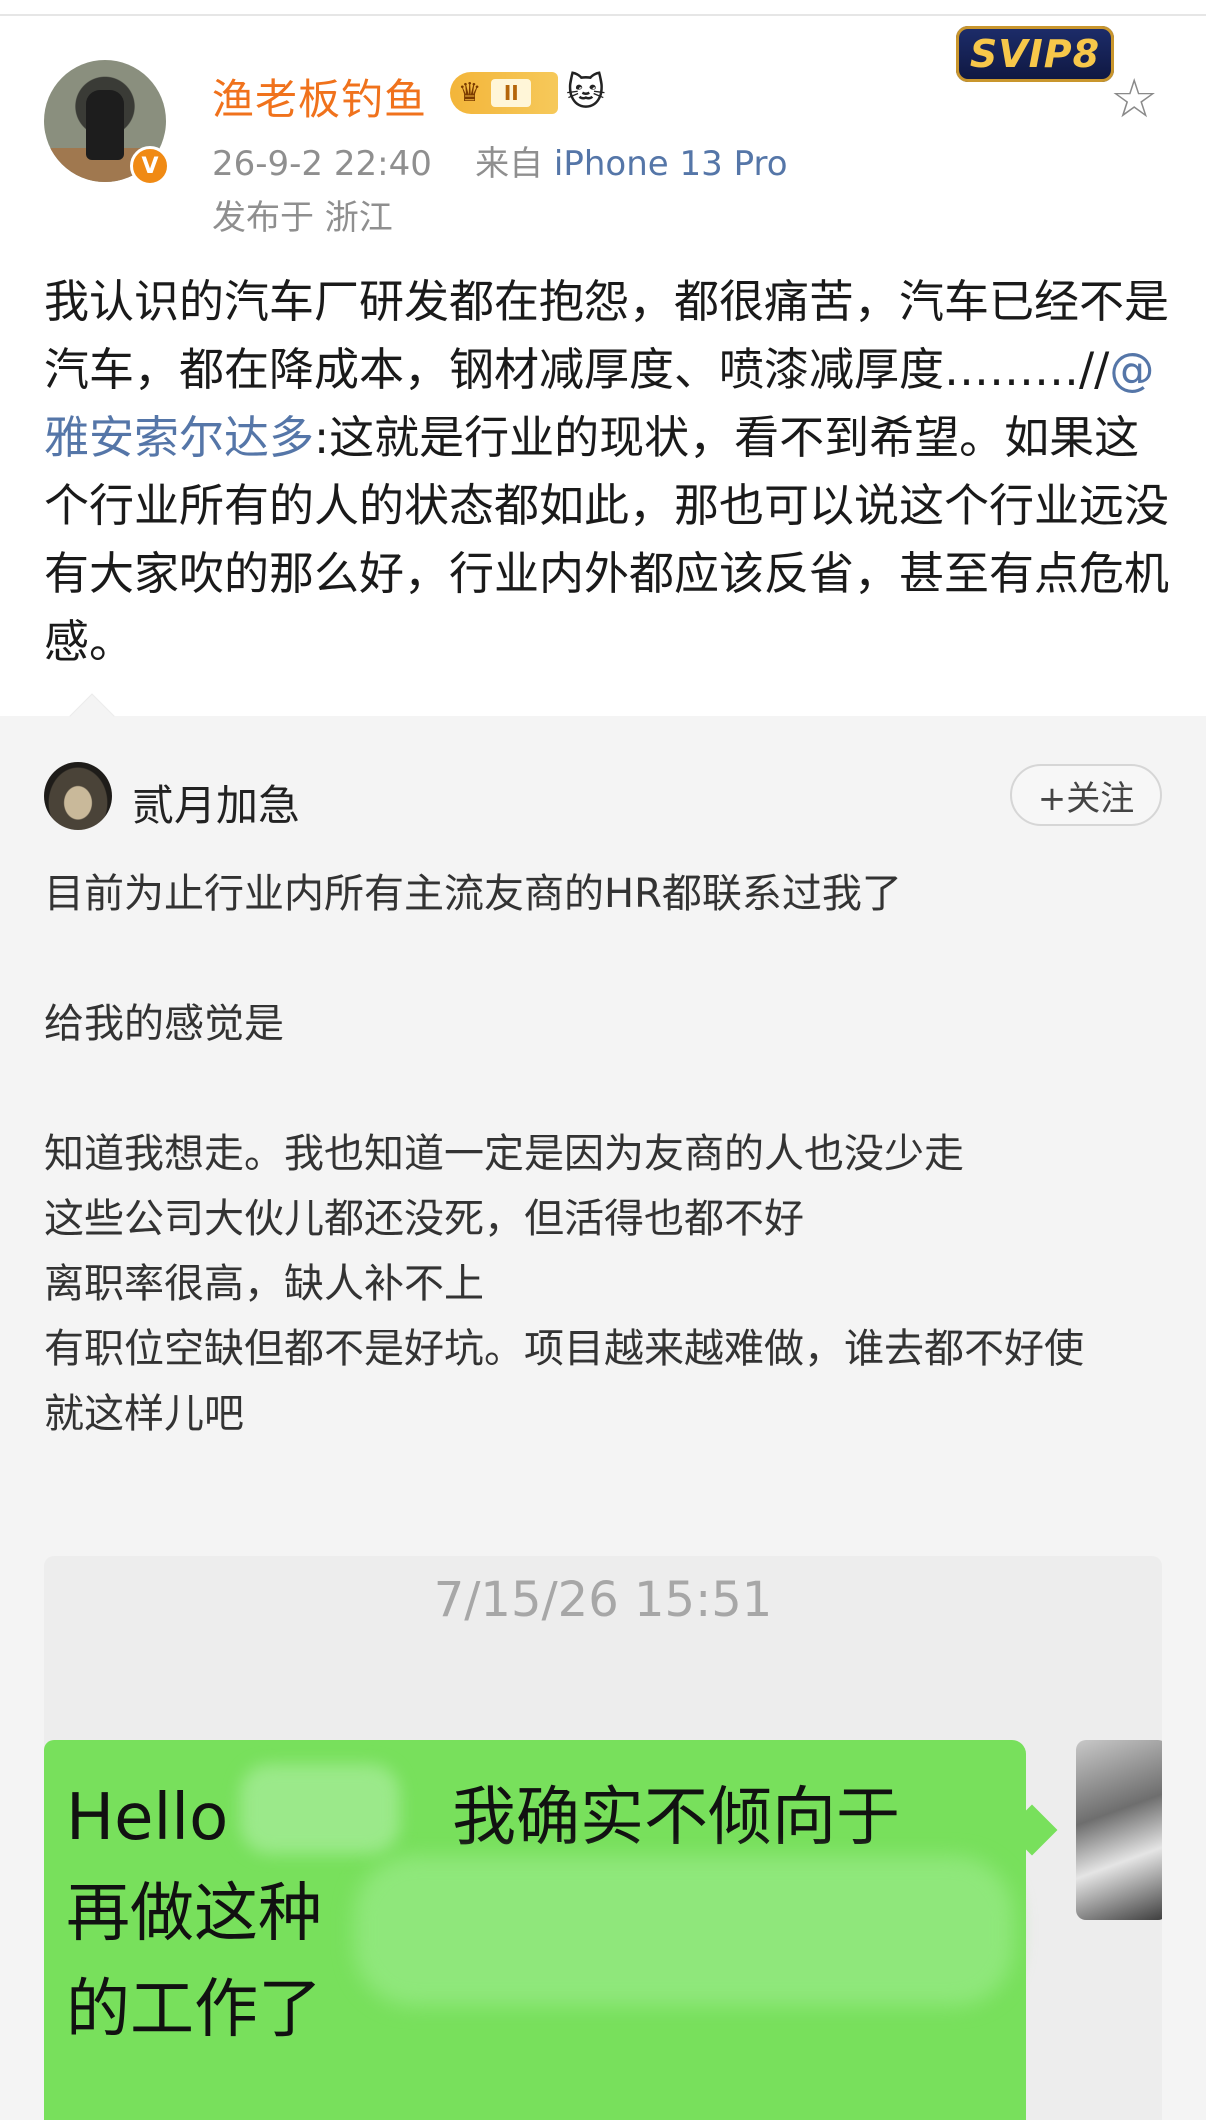 This screenshot has height=2120, width=1206. I want to click on post-meta: 26-9-2 22:40 来自 iPhone 13 Pro, so click(500, 160).